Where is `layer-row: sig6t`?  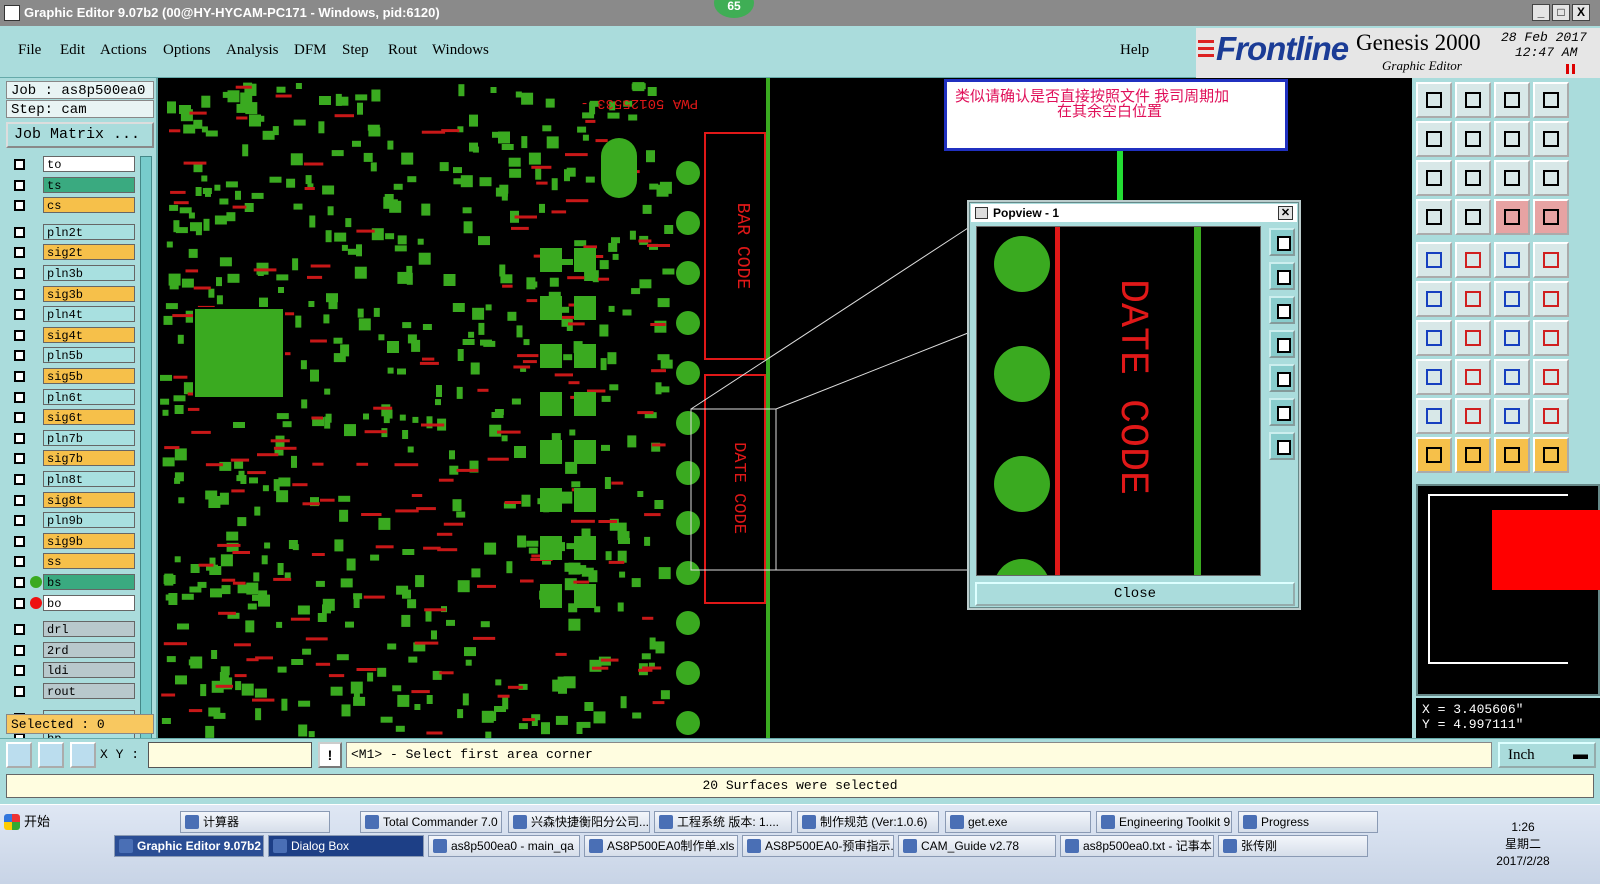
layer-row: sig6t is located at coordinates (72, 417).